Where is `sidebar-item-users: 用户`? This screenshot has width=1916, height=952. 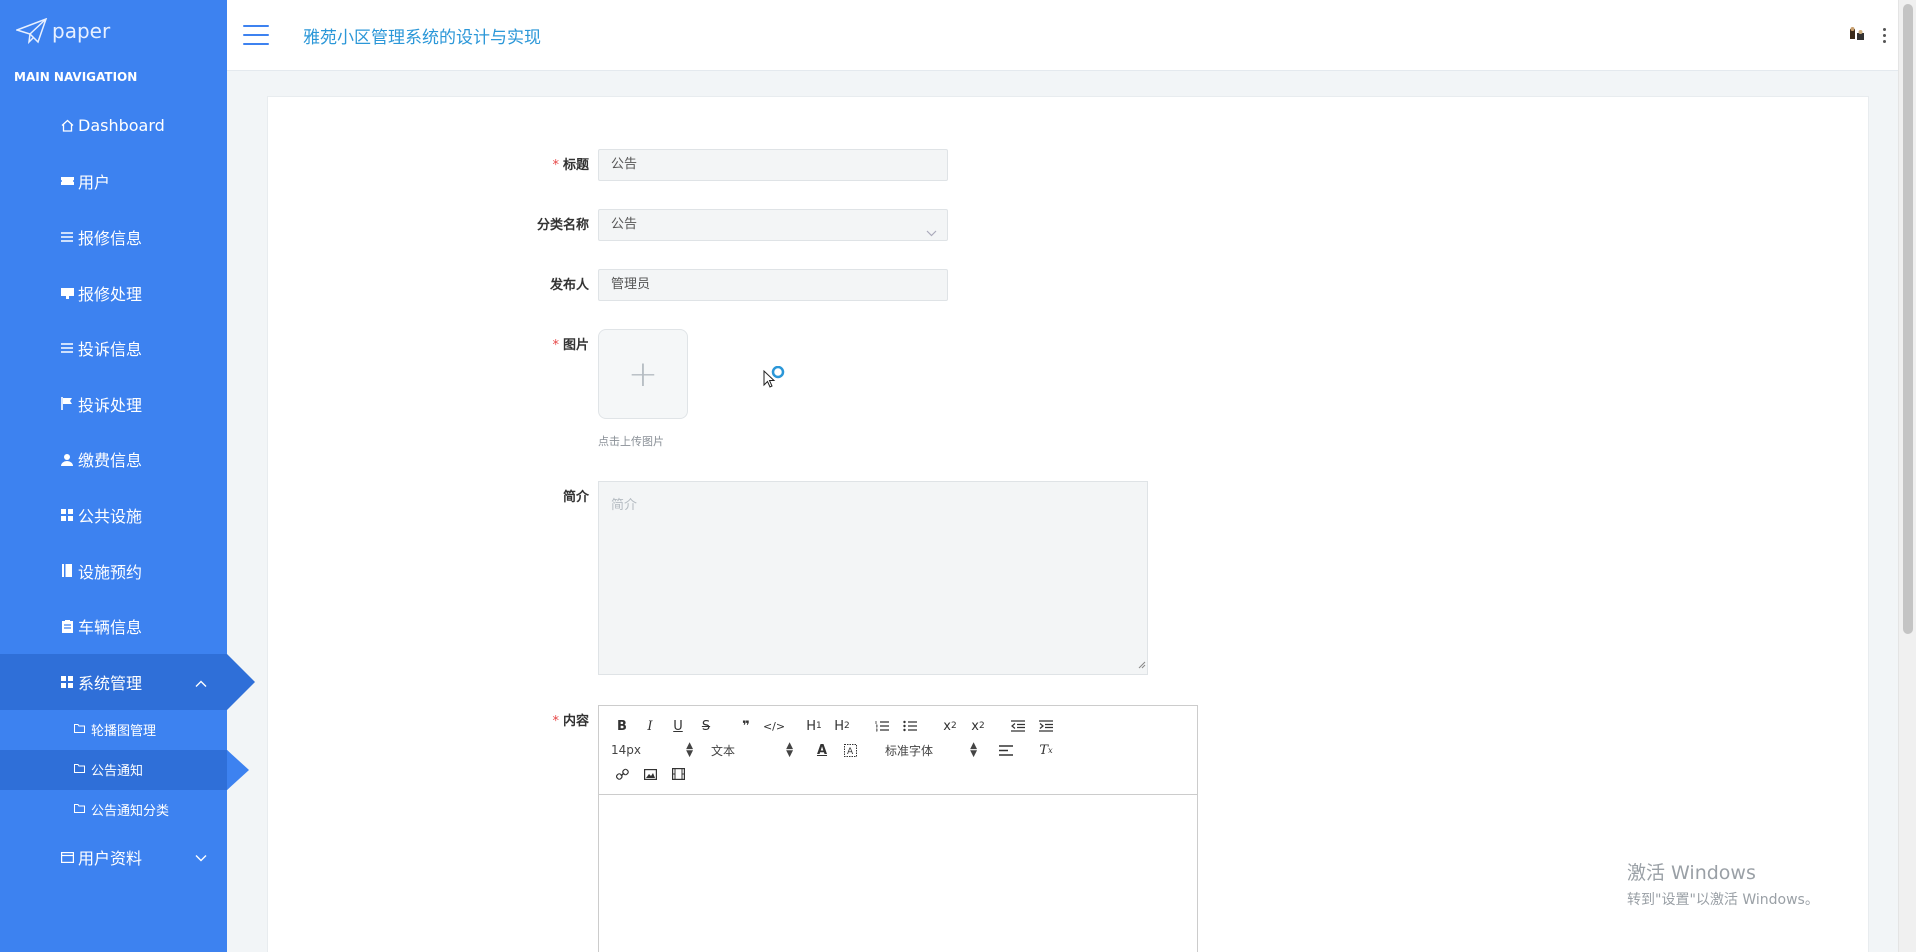 sidebar-item-users: 用户 is located at coordinates (113, 182).